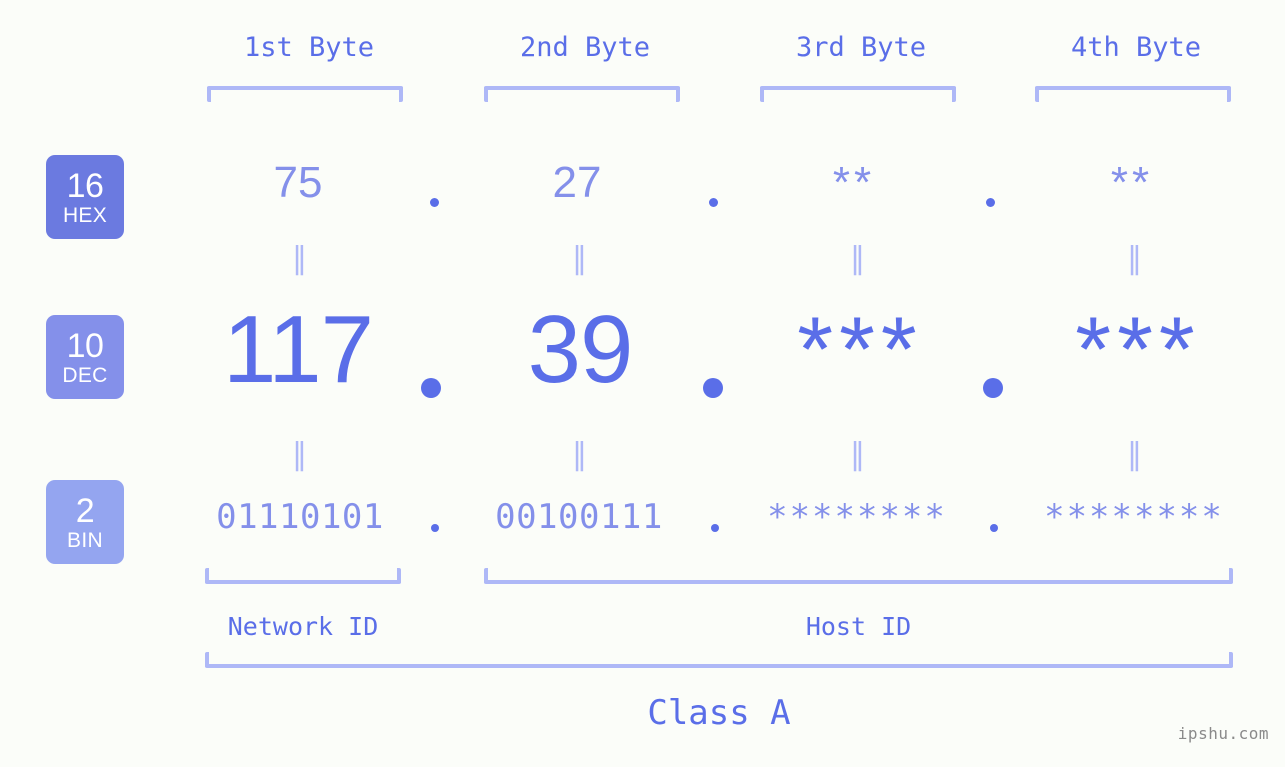 This screenshot has width=1285, height=767. What do you see at coordinates (85, 375) in the screenshot?
I see `base-badge-dec-name: DEC` at bounding box center [85, 375].